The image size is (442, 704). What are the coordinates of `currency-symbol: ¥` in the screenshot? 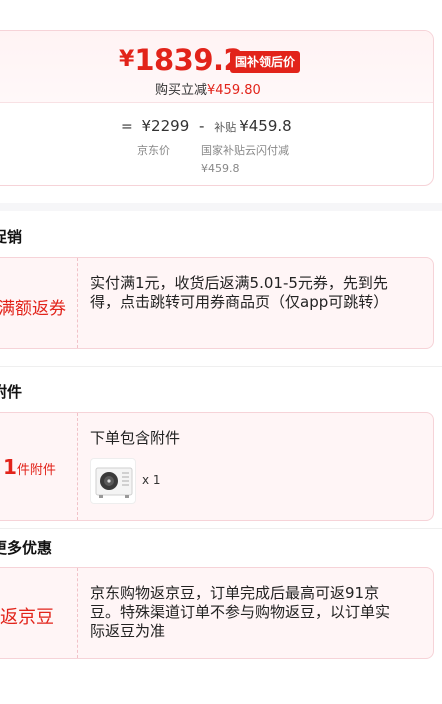 It's located at (127, 59).